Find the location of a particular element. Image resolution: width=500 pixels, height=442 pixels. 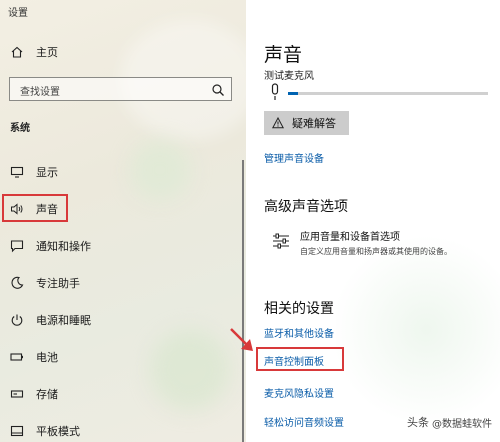

sidebar-item-notifications: 通知和操作 is located at coordinates (50, 246).